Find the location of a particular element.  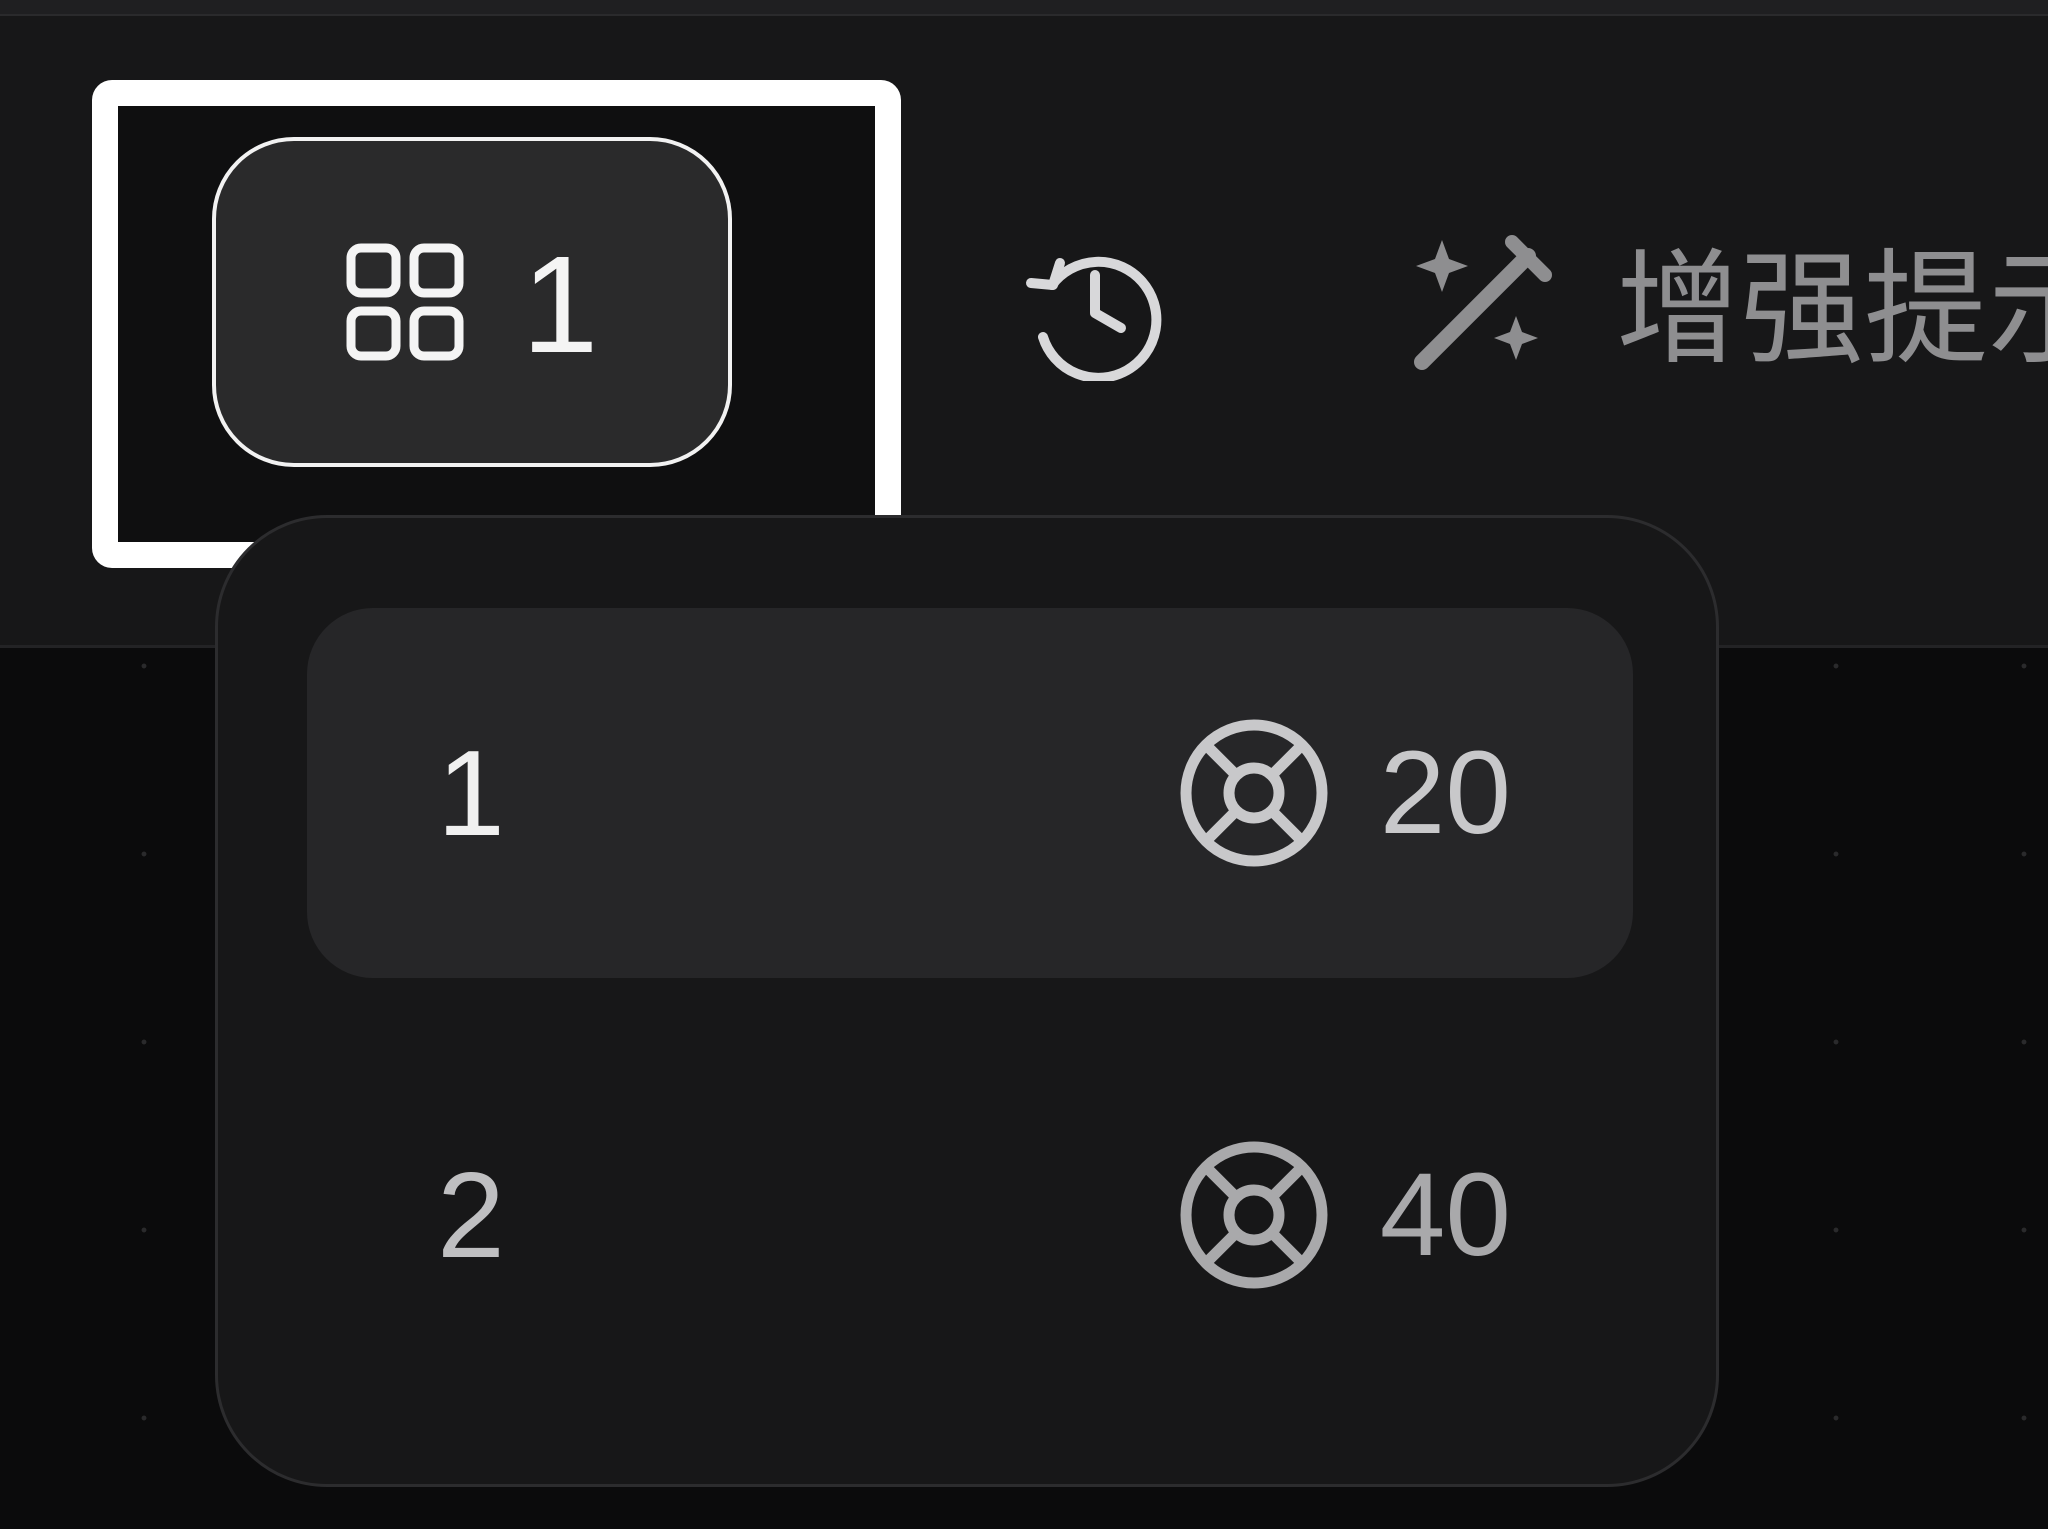

image-count-button: 1 is located at coordinates (472, 302).